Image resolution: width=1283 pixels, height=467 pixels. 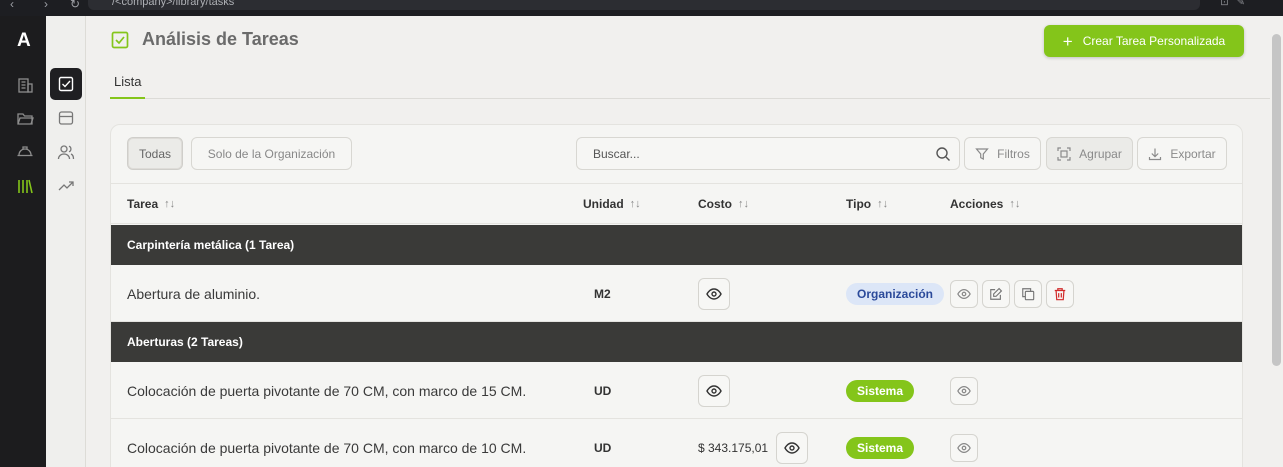 I want to click on users-icon, so click(x=66, y=152).